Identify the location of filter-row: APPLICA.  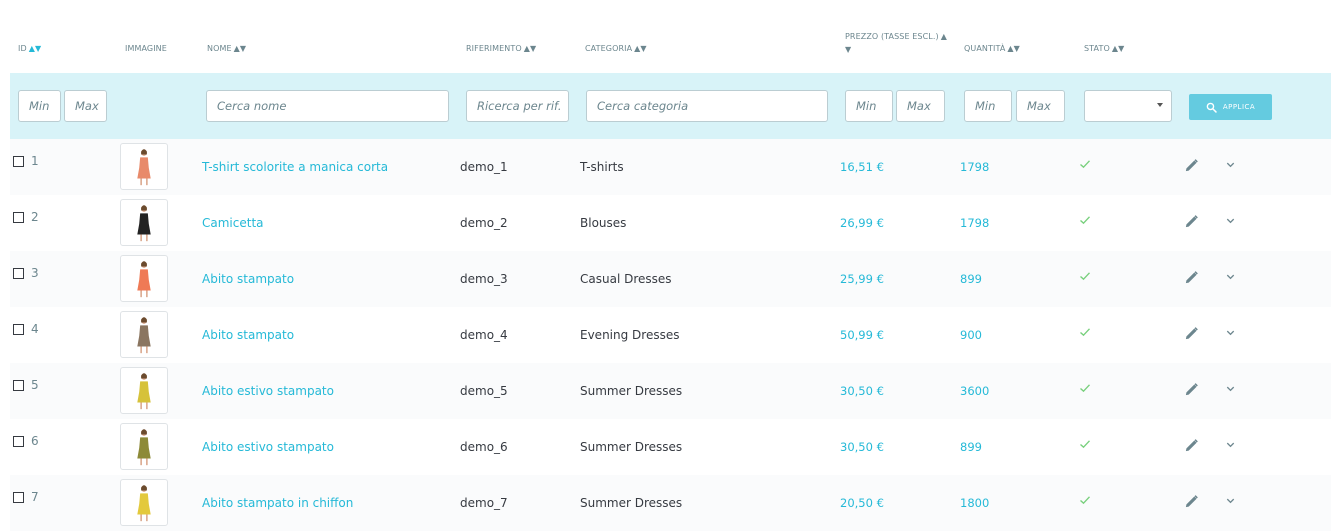
(670, 106).